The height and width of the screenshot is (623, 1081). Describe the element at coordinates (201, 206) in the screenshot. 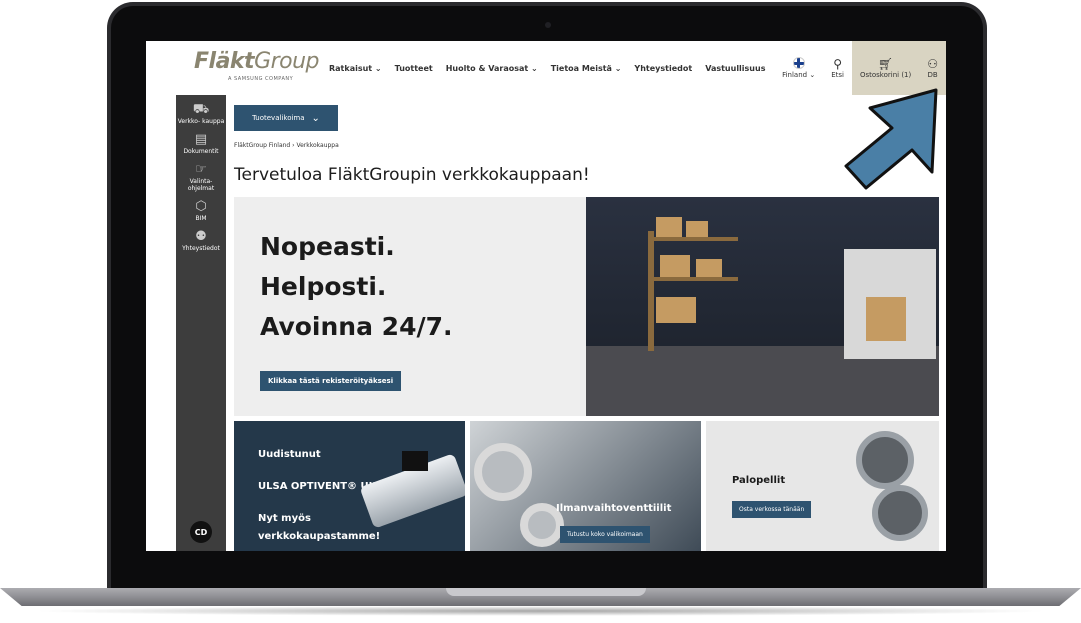

I see `bim-cube-icon: ⬡` at that location.